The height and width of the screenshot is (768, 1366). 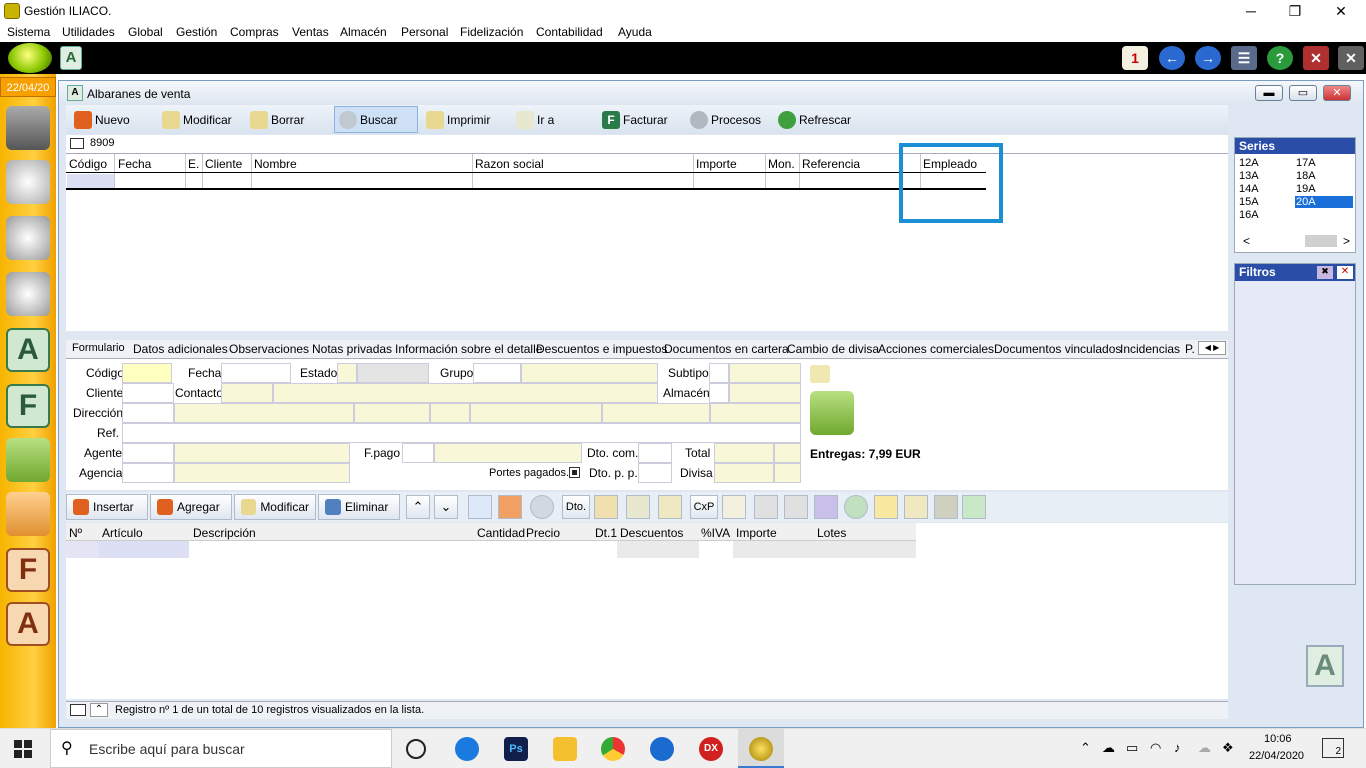 I want to click on close-button: ✕, so click(x=1341, y=11).